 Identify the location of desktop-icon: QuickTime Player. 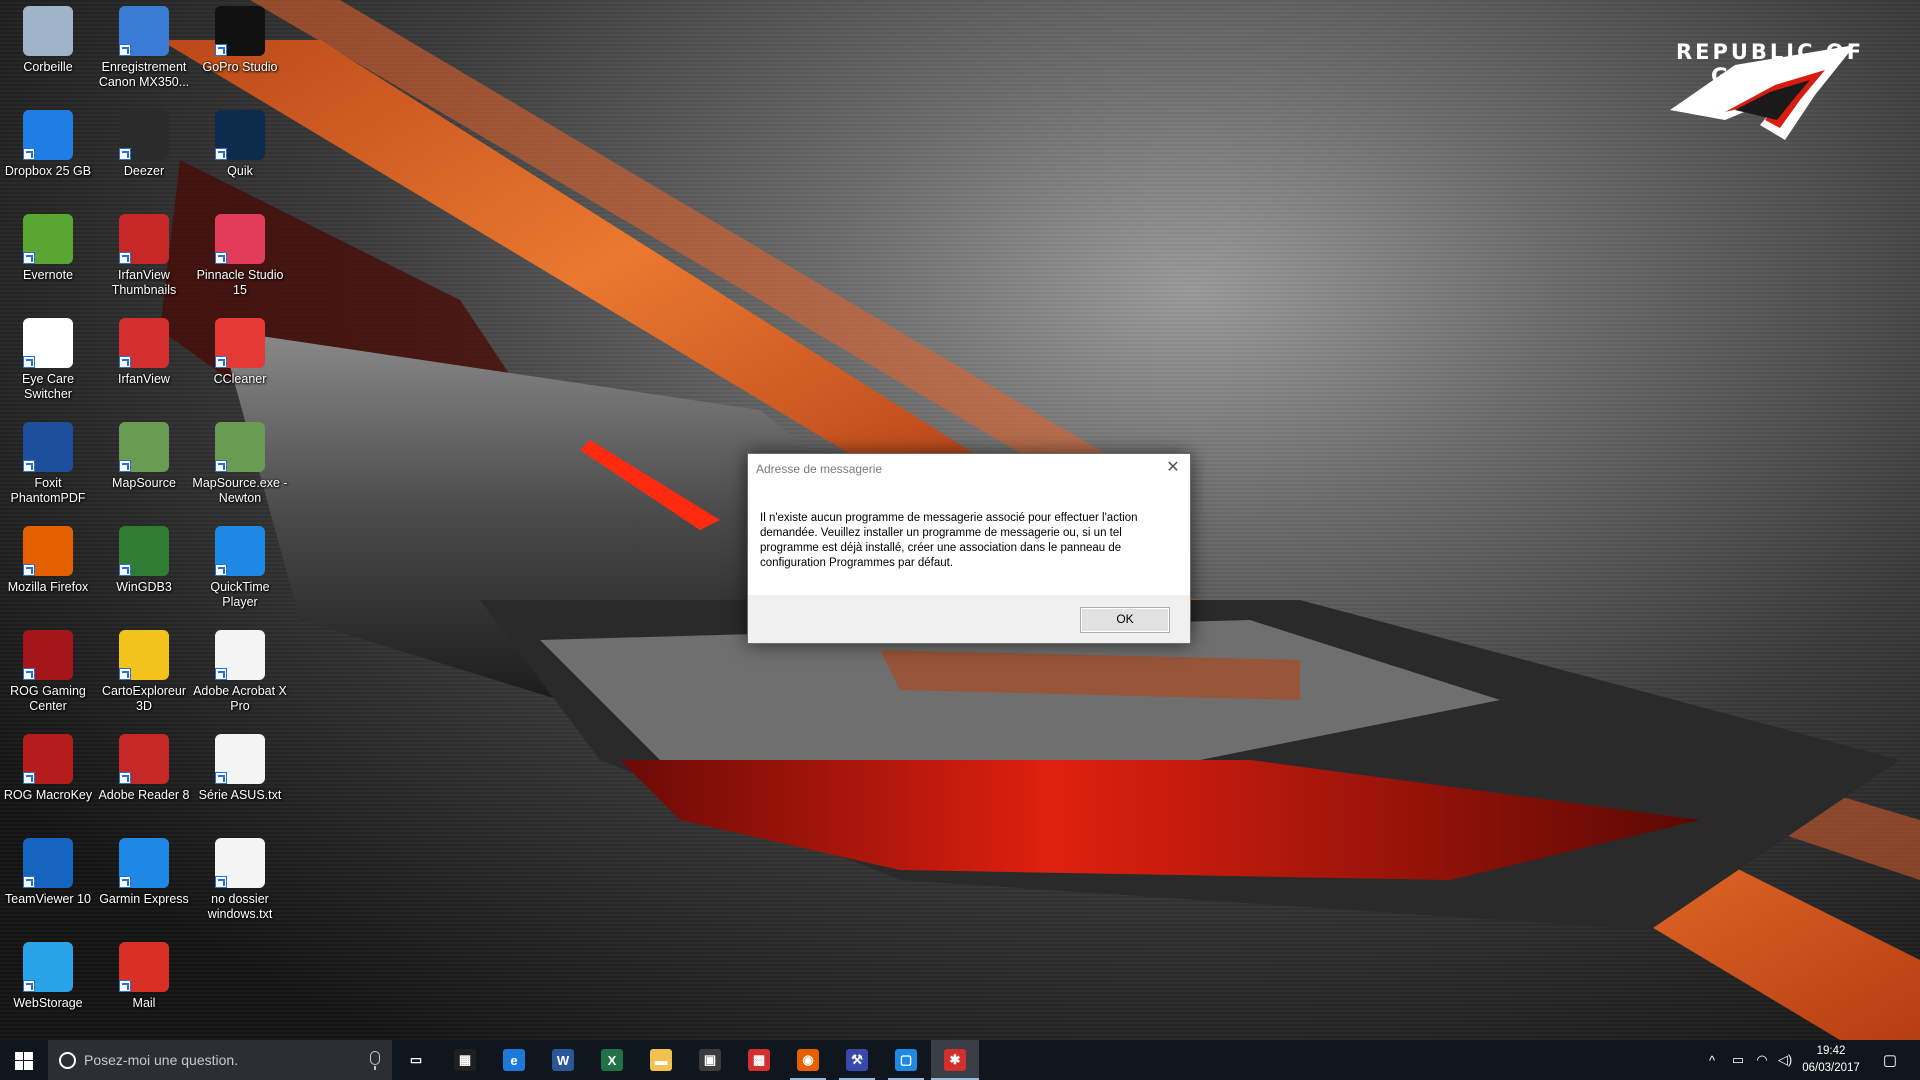
(240, 568).